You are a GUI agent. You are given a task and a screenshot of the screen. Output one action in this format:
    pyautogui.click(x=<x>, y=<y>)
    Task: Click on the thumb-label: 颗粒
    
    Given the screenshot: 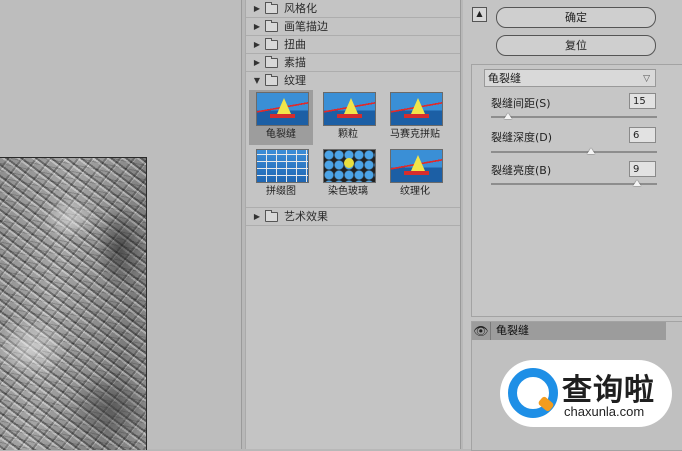 What is the action you would take?
    pyautogui.click(x=348, y=134)
    